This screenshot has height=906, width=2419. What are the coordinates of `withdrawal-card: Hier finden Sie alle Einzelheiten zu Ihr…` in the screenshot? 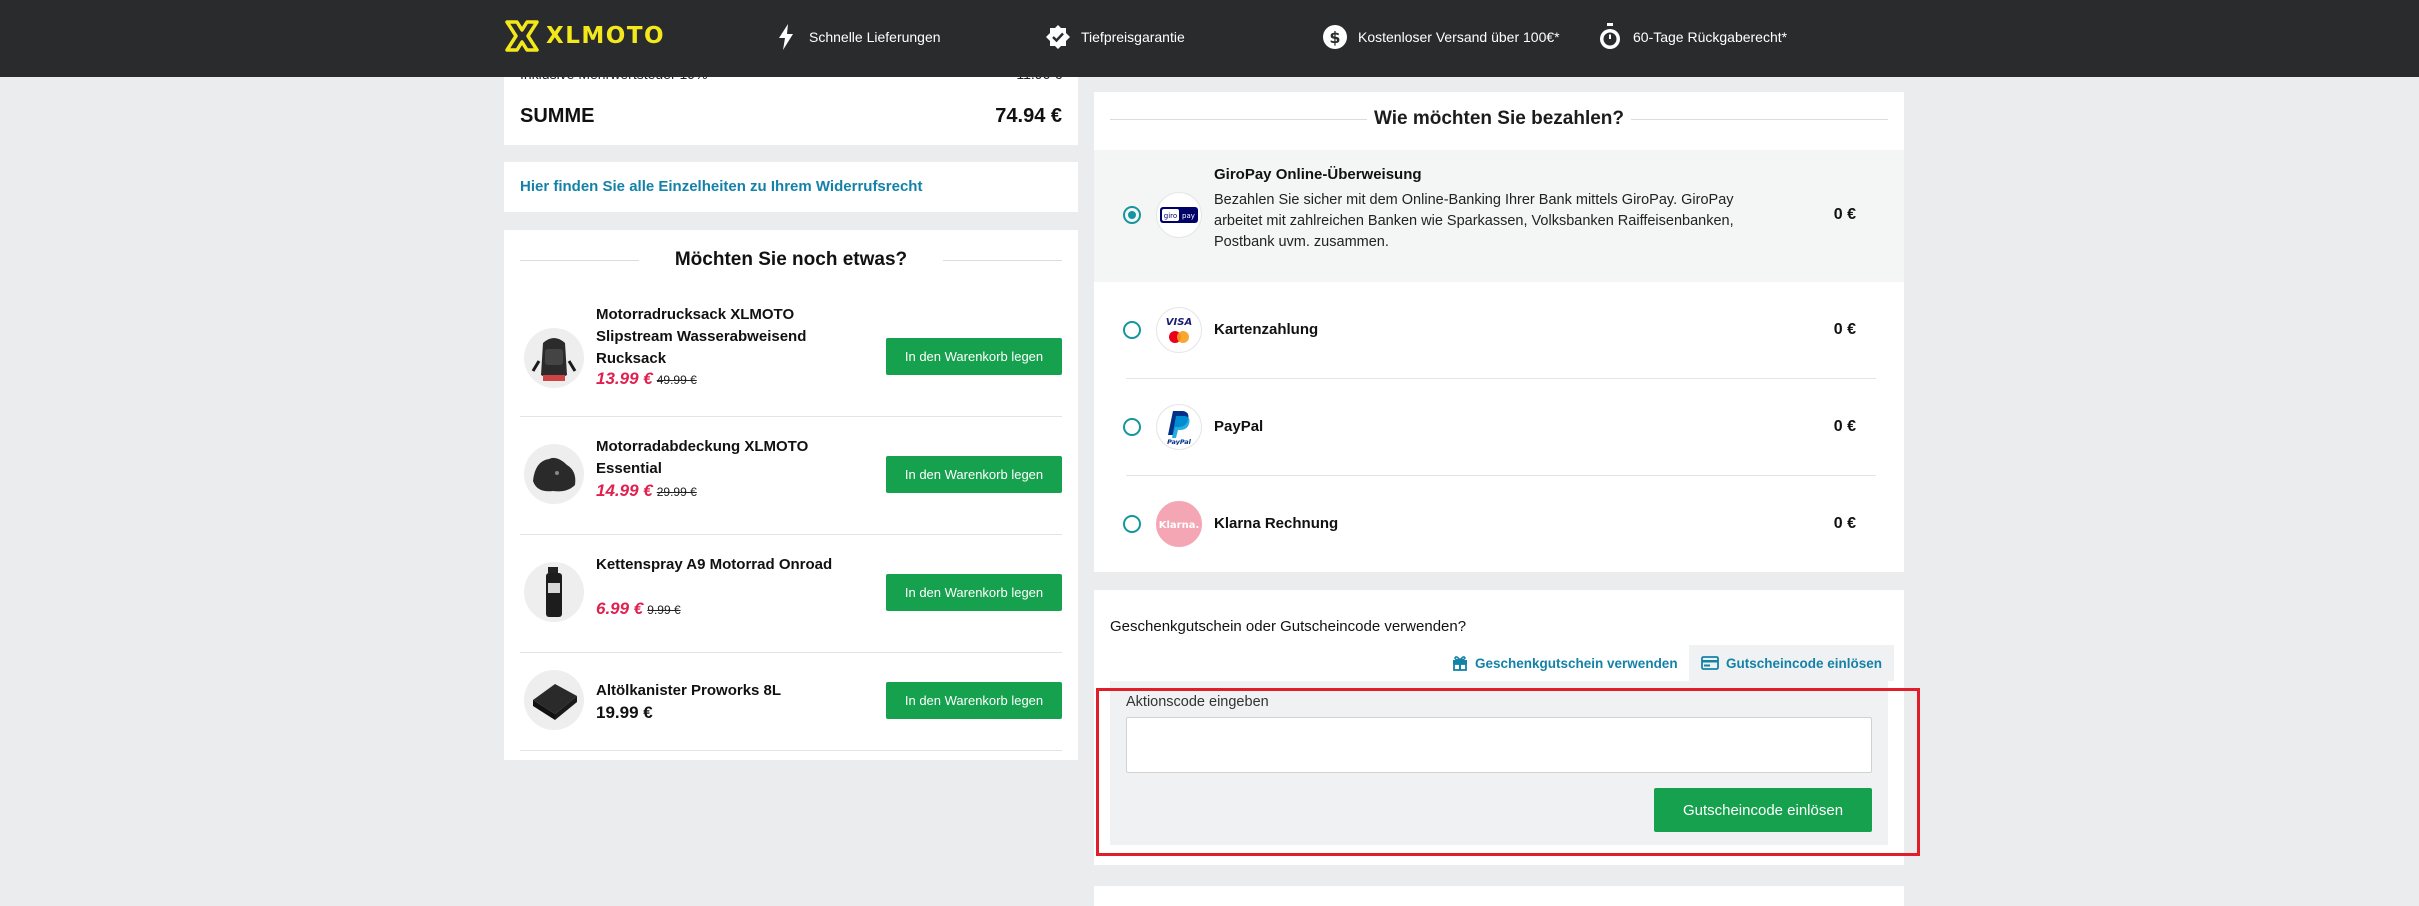 It's located at (791, 187).